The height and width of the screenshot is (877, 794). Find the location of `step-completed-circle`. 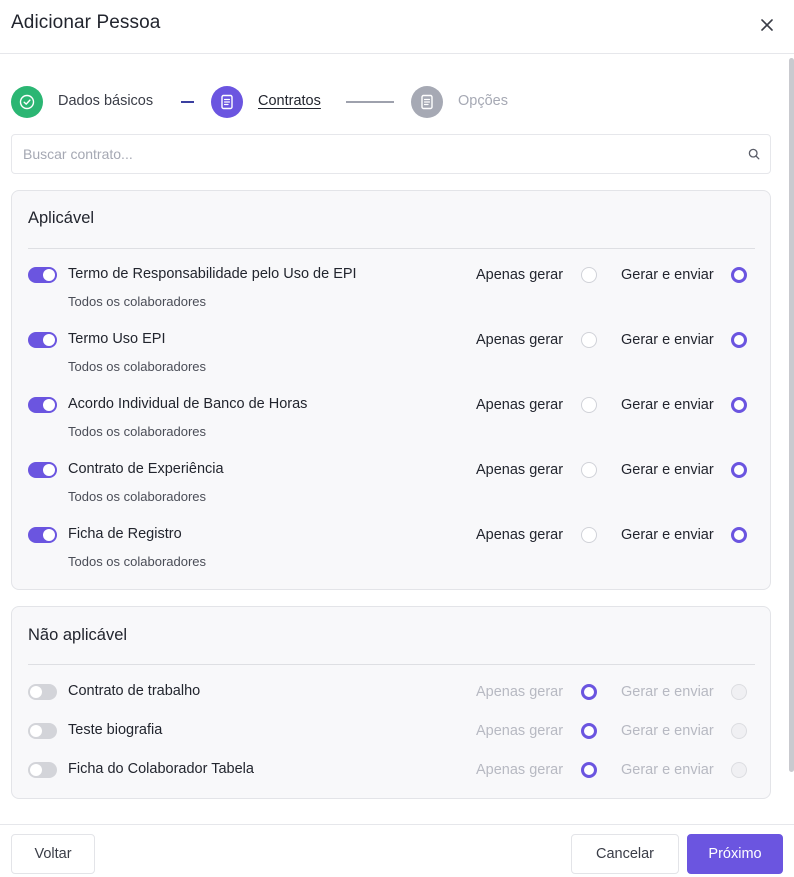

step-completed-circle is located at coordinates (27, 102).